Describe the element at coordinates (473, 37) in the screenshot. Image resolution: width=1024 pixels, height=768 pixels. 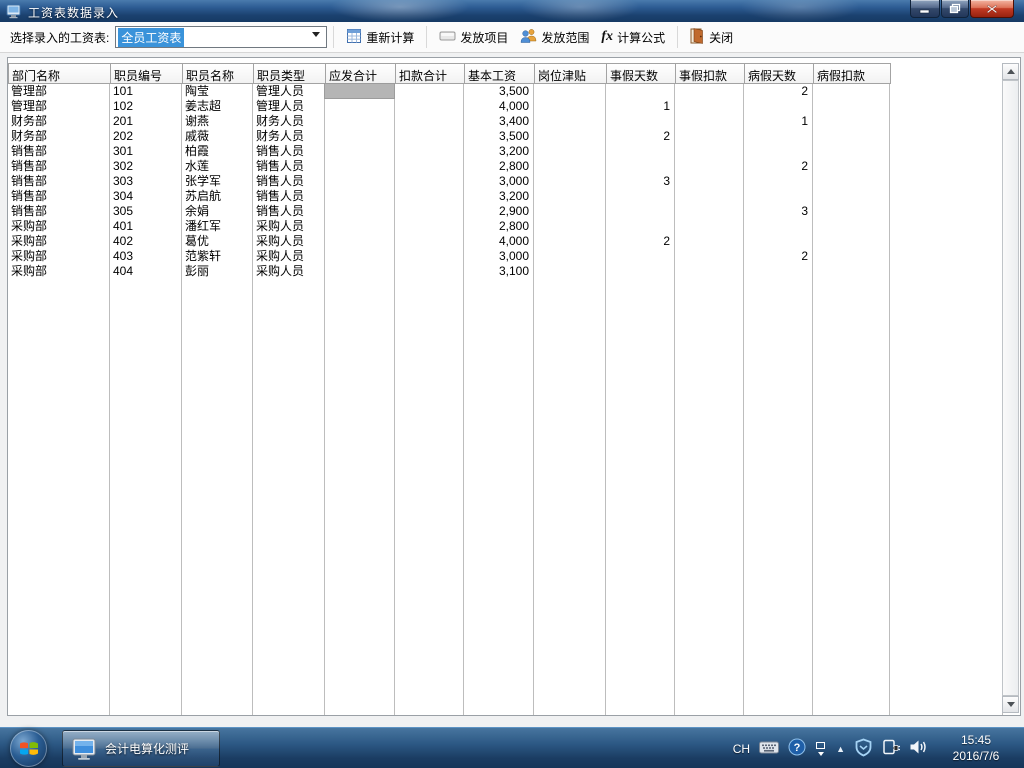
I see `pay-items-button: 发放项目` at that location.